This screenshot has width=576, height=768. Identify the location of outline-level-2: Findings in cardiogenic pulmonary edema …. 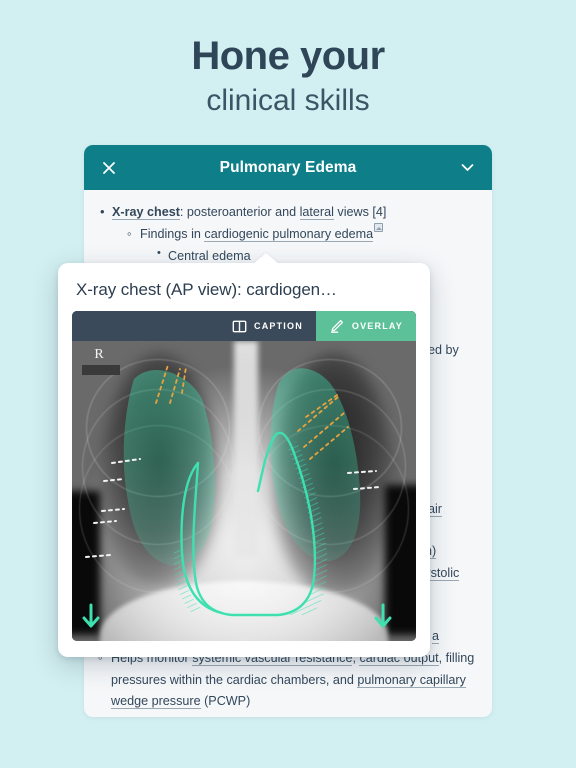
(302, 245).